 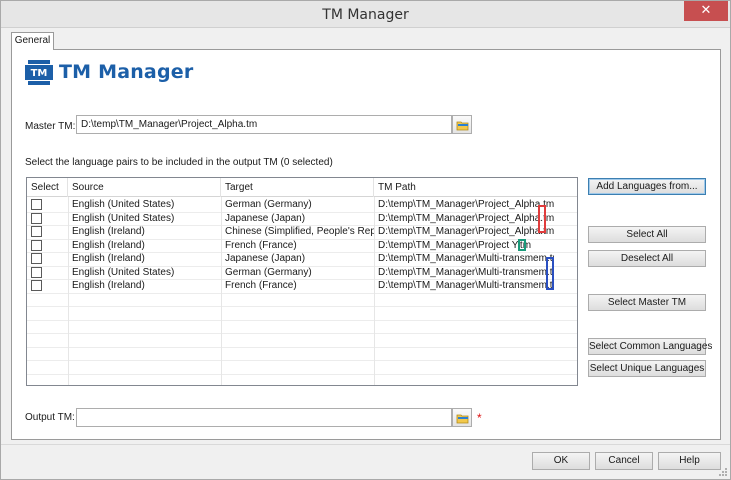 I want to click on select-common-languages-button: Select Common Languages, so click(x=650, y=346).